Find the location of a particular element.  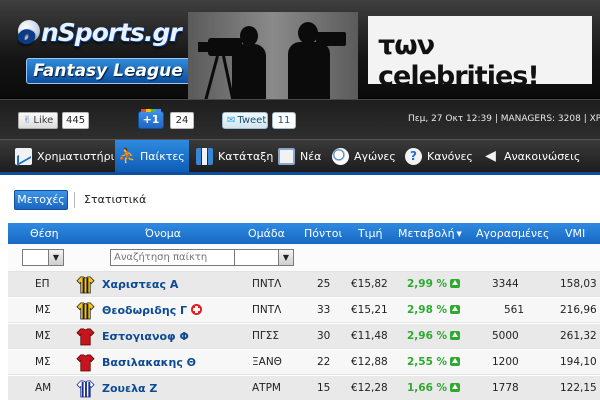

celebrities-banner: των celebrities! is located at coordinates (480, 54).